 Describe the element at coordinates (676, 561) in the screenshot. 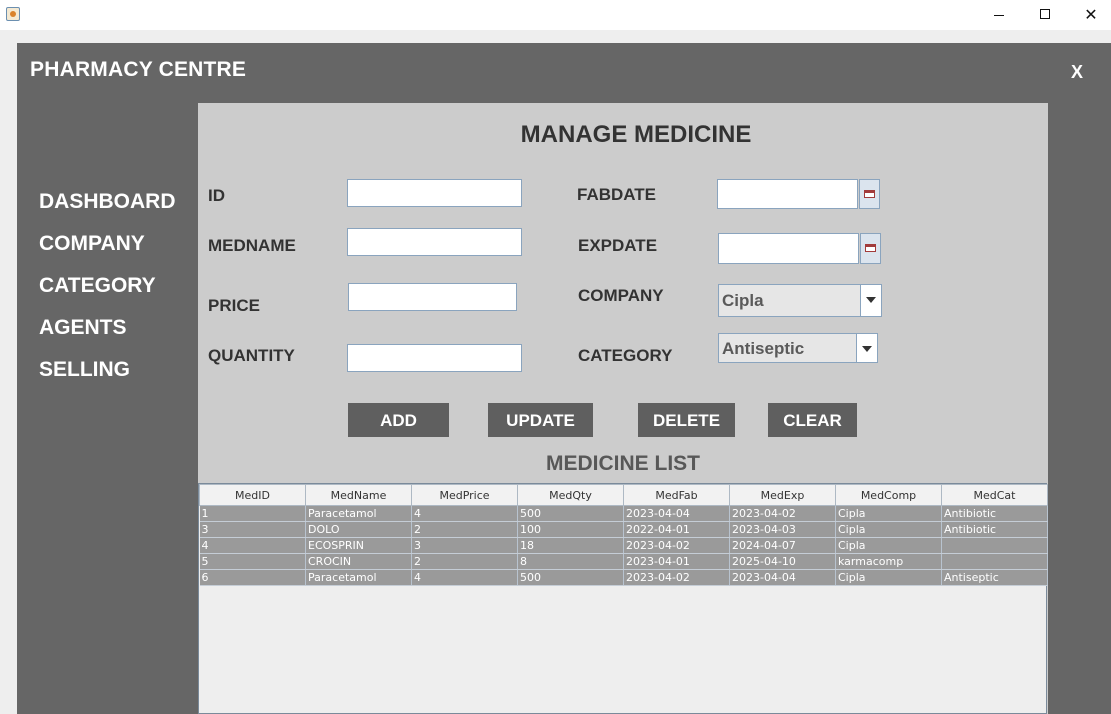

I see `table-cell: 2023-04-01` at that location.